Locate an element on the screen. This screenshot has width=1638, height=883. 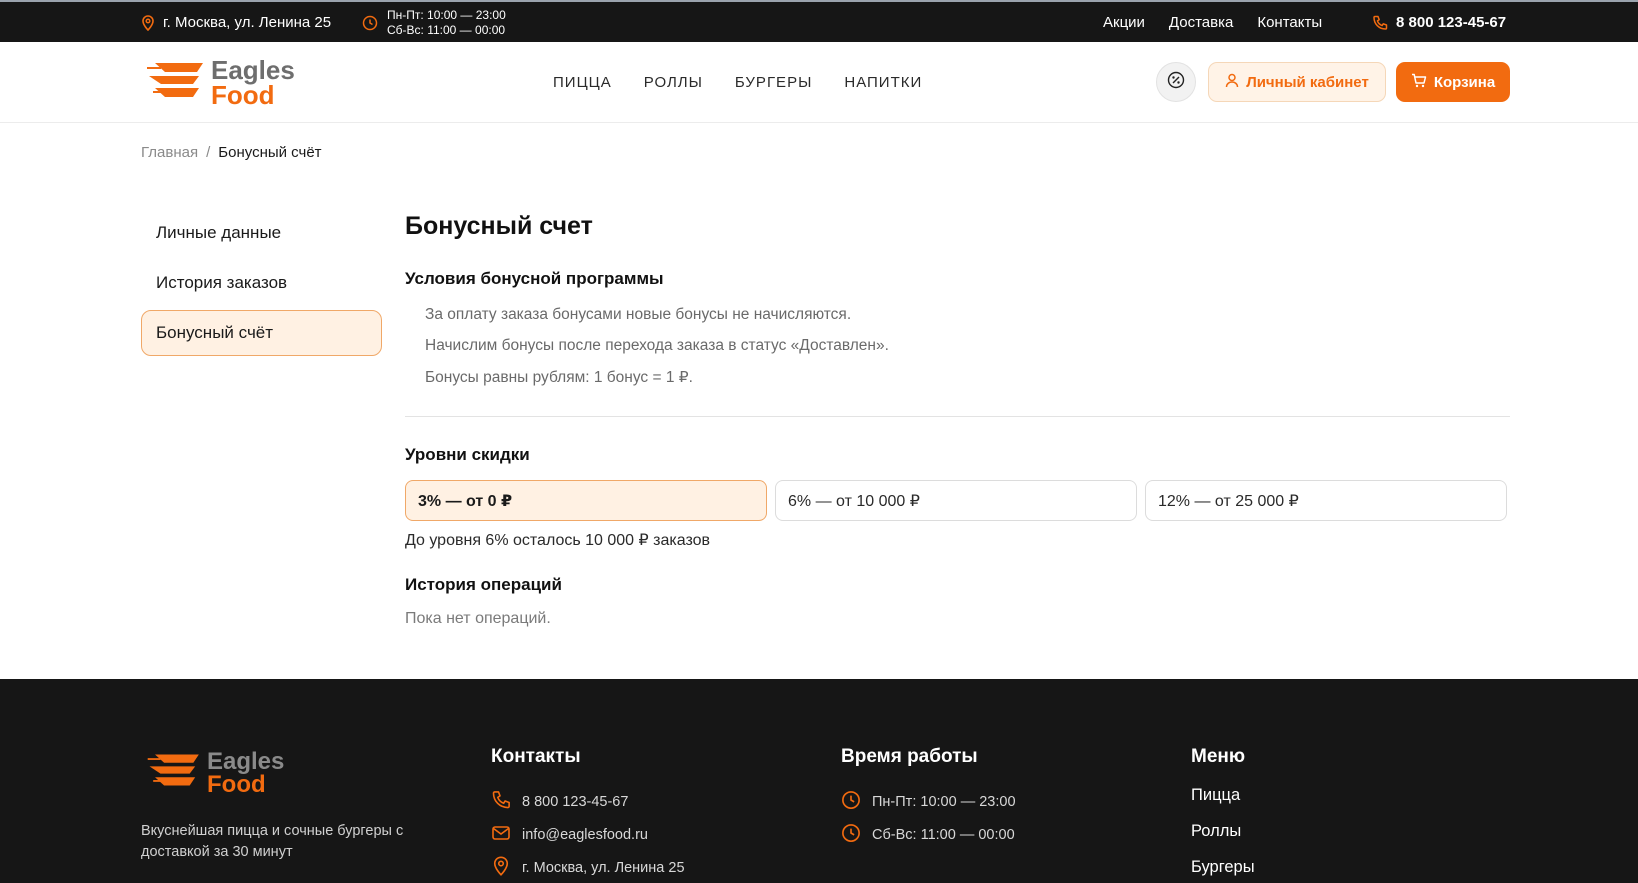
footer-hours-weekend: Сб-Вс: 11:00 — 00:00 is located at coordinates (928, 834).